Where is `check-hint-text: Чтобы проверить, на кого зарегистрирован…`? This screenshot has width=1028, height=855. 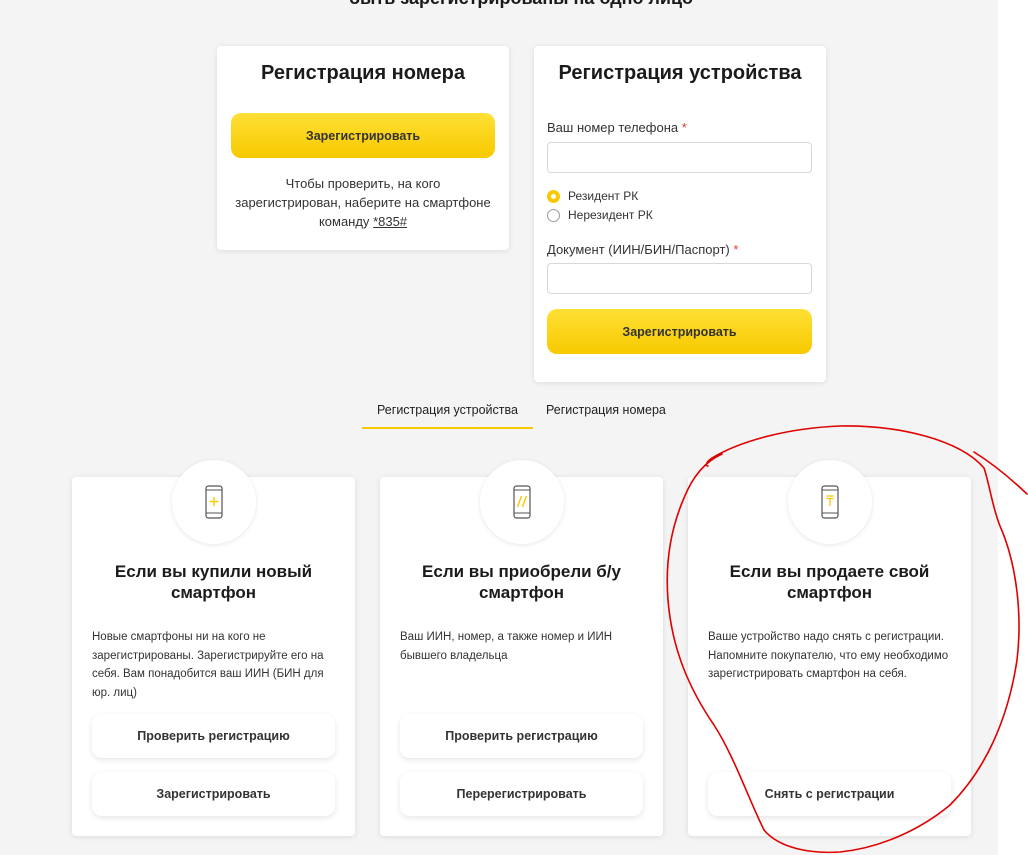 check-hint-text: Чтобы проверить, на кого зарегистрирован… is located at coordinates (363, 202).